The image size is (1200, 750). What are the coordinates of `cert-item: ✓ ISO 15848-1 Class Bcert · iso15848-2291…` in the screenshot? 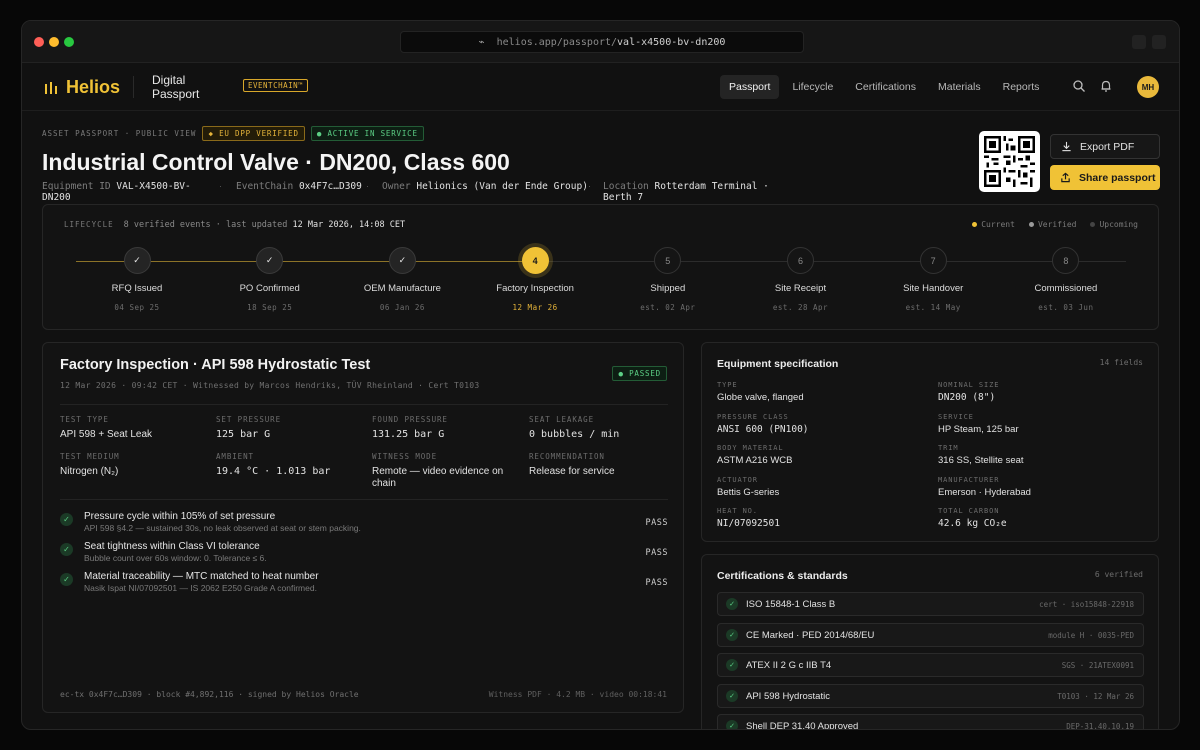 It's located at (930, 604).